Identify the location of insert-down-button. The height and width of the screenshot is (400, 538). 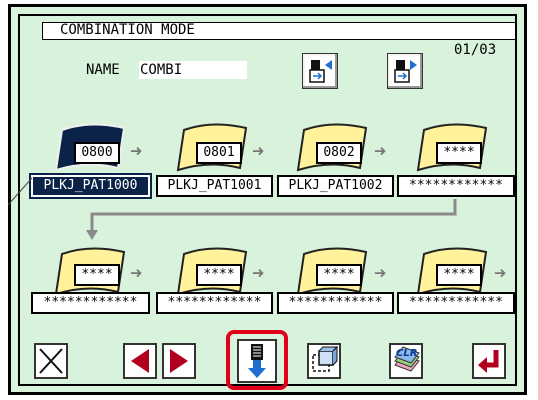
(257, 361).